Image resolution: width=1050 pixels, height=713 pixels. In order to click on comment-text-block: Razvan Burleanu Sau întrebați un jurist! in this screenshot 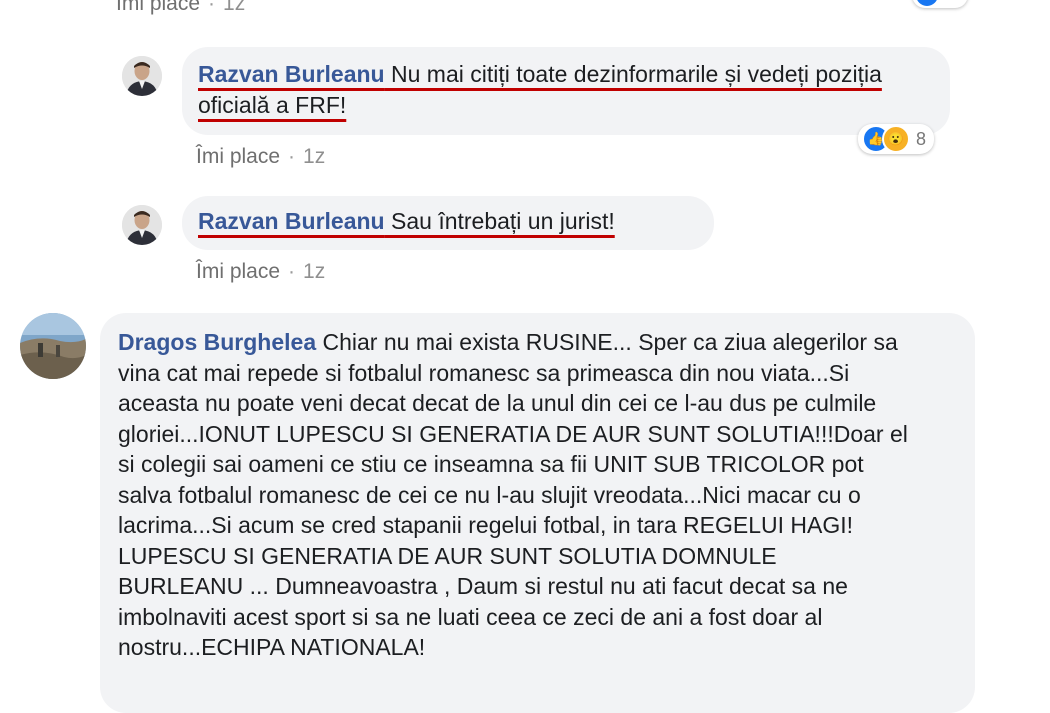, I will do `click(448, 221)`.